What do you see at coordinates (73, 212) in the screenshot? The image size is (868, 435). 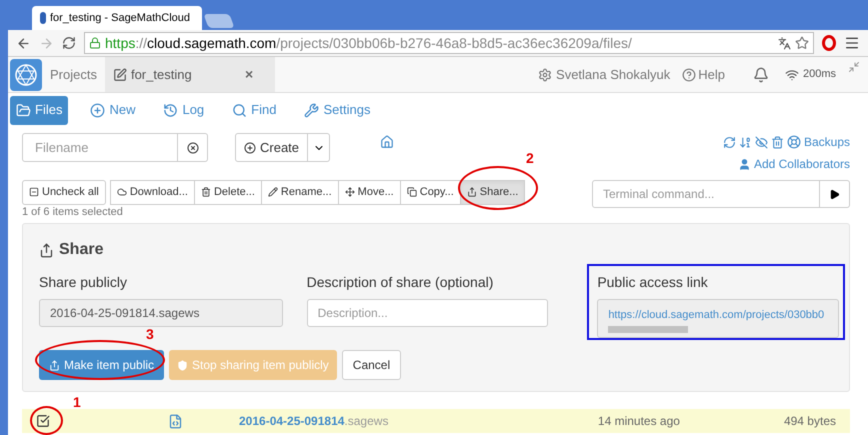 I see `selection-status: 1 of 6 items selected` at bounding box center [73, 212].